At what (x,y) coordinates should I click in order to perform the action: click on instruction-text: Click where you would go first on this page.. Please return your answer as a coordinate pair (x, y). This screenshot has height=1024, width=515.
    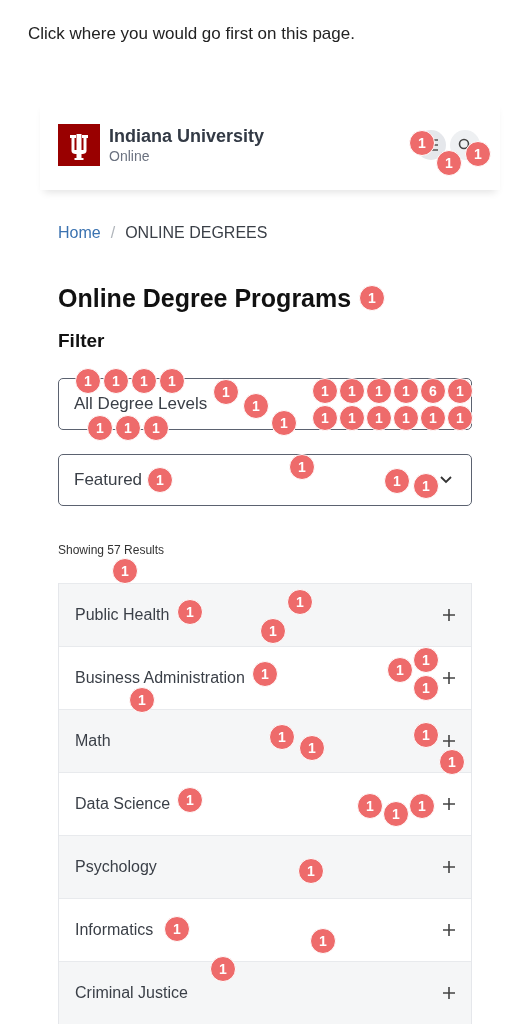
    Looking at the image, I should click on (191, 33).